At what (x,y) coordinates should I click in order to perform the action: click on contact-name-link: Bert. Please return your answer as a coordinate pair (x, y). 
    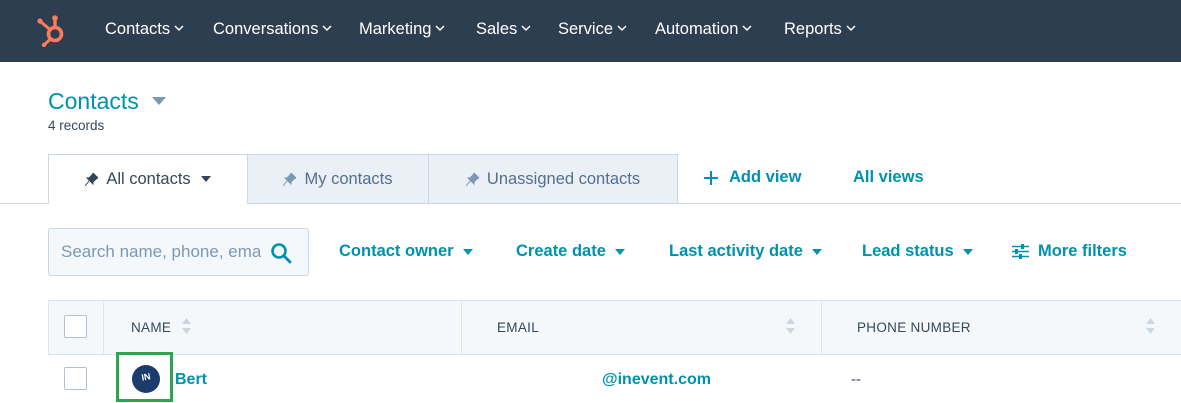
    Looking at the image, I should click on (191, 380).